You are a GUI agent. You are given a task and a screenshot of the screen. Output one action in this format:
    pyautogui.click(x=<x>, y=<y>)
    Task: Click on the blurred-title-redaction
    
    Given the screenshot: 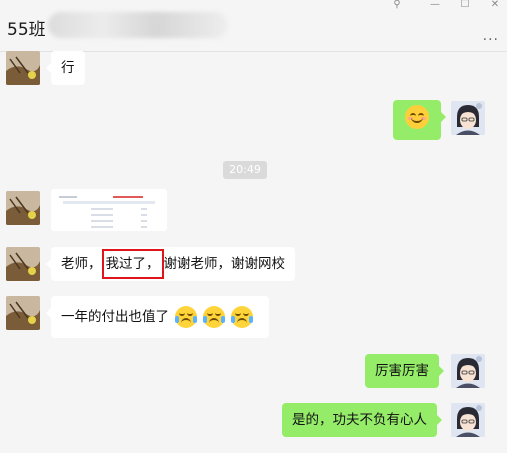 What is the action you would take?
    pyautogui.click(x=138, y=25)
    